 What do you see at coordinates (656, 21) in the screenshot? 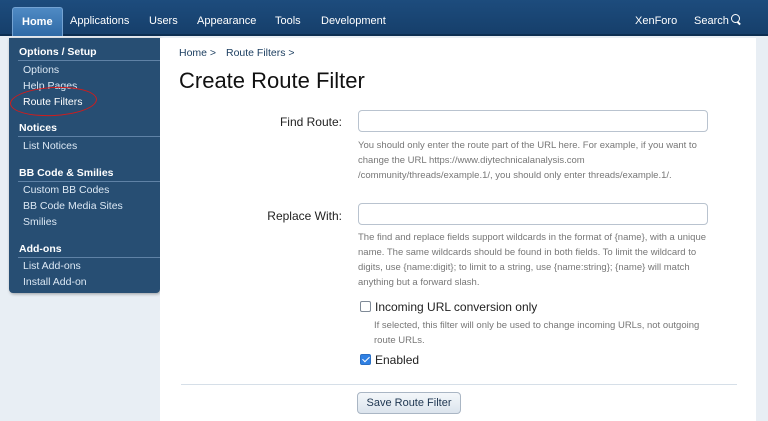
I see `xenforo-link: XenForo` at bounding box center [656, 21].